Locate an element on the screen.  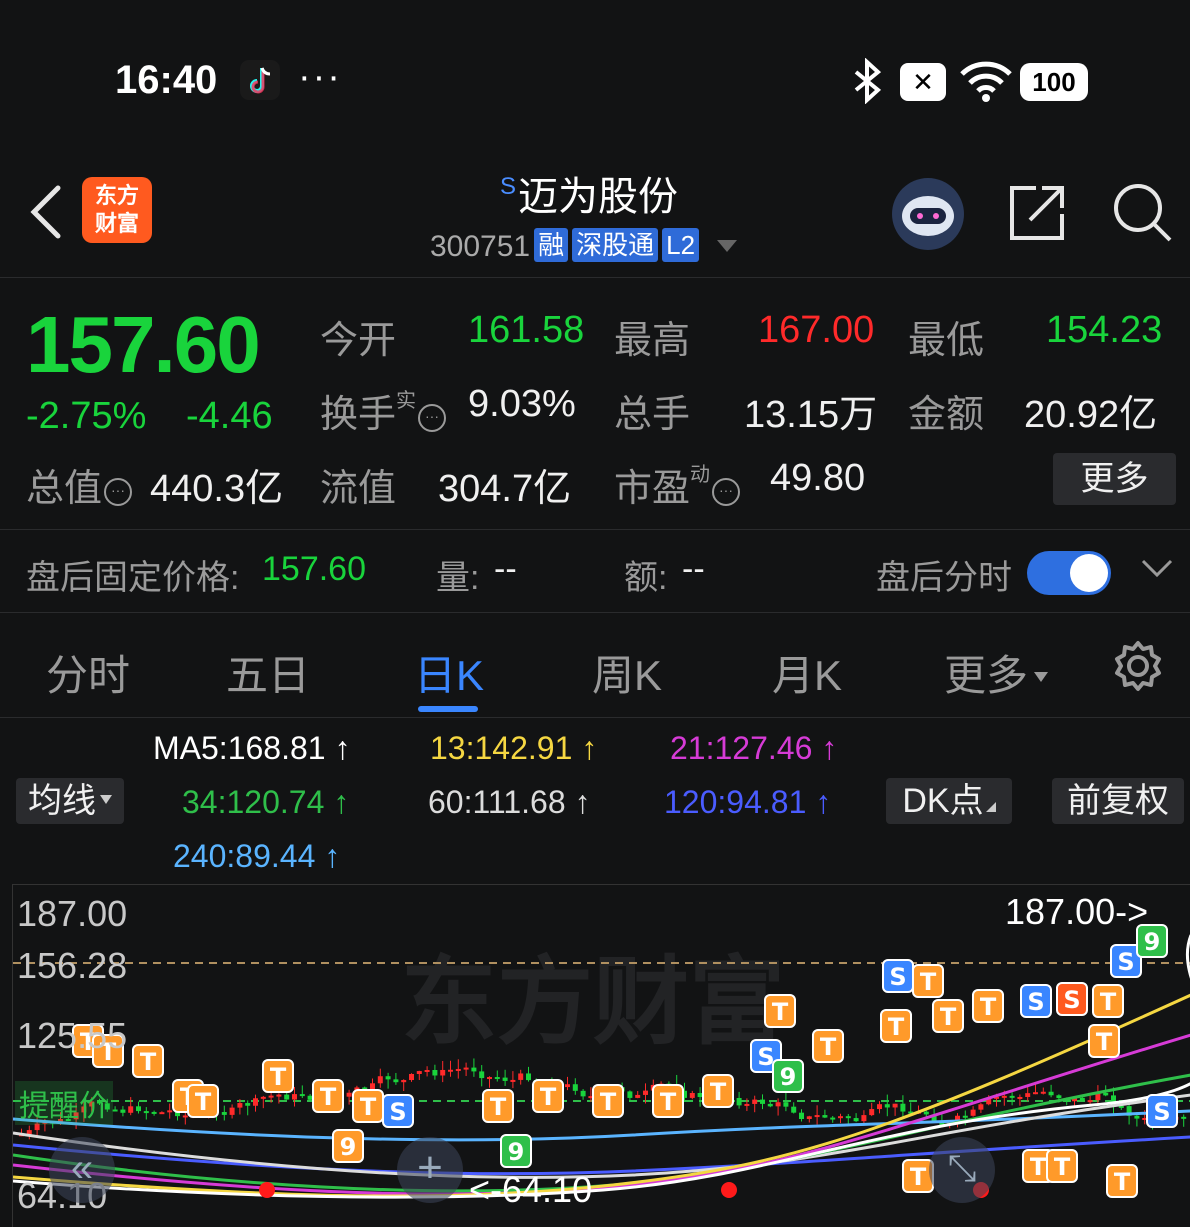
stock-code-row: 300751 融深股通 L2 is located at coordinates (584, 246).